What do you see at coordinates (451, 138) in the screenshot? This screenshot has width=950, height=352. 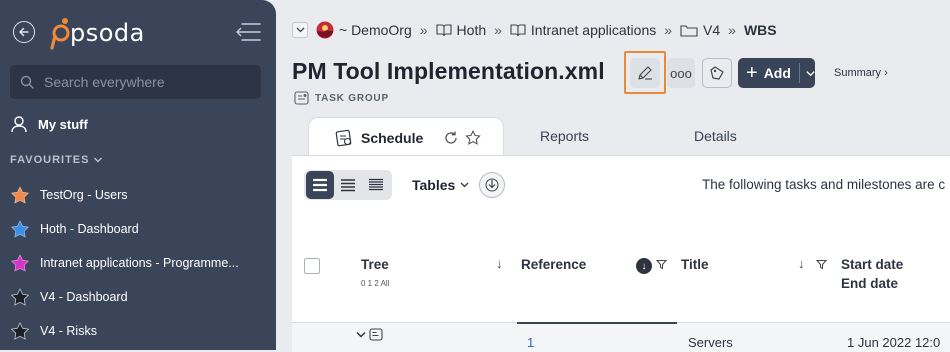 I see `refresh-icon` at bounding box center [451, 138].